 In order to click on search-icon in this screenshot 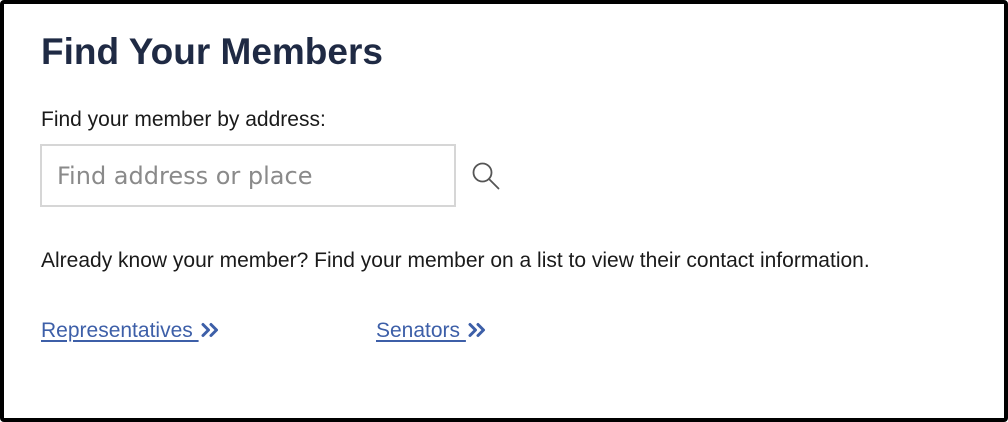, I will do `click(486, 176)`.